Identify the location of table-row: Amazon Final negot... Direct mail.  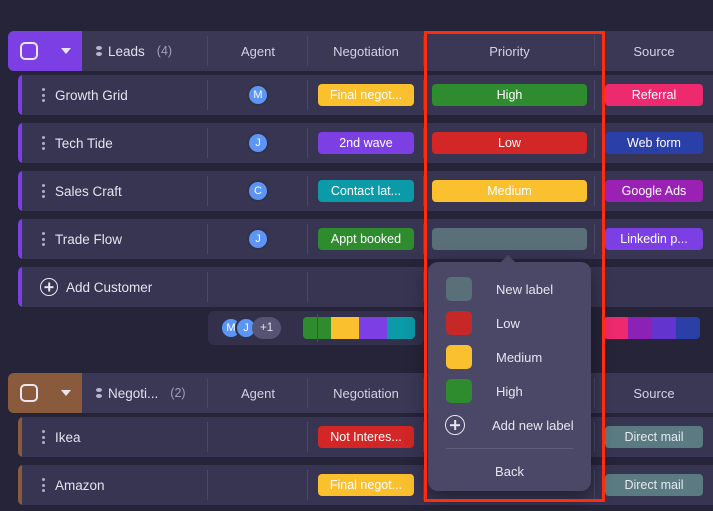
(356, 485).